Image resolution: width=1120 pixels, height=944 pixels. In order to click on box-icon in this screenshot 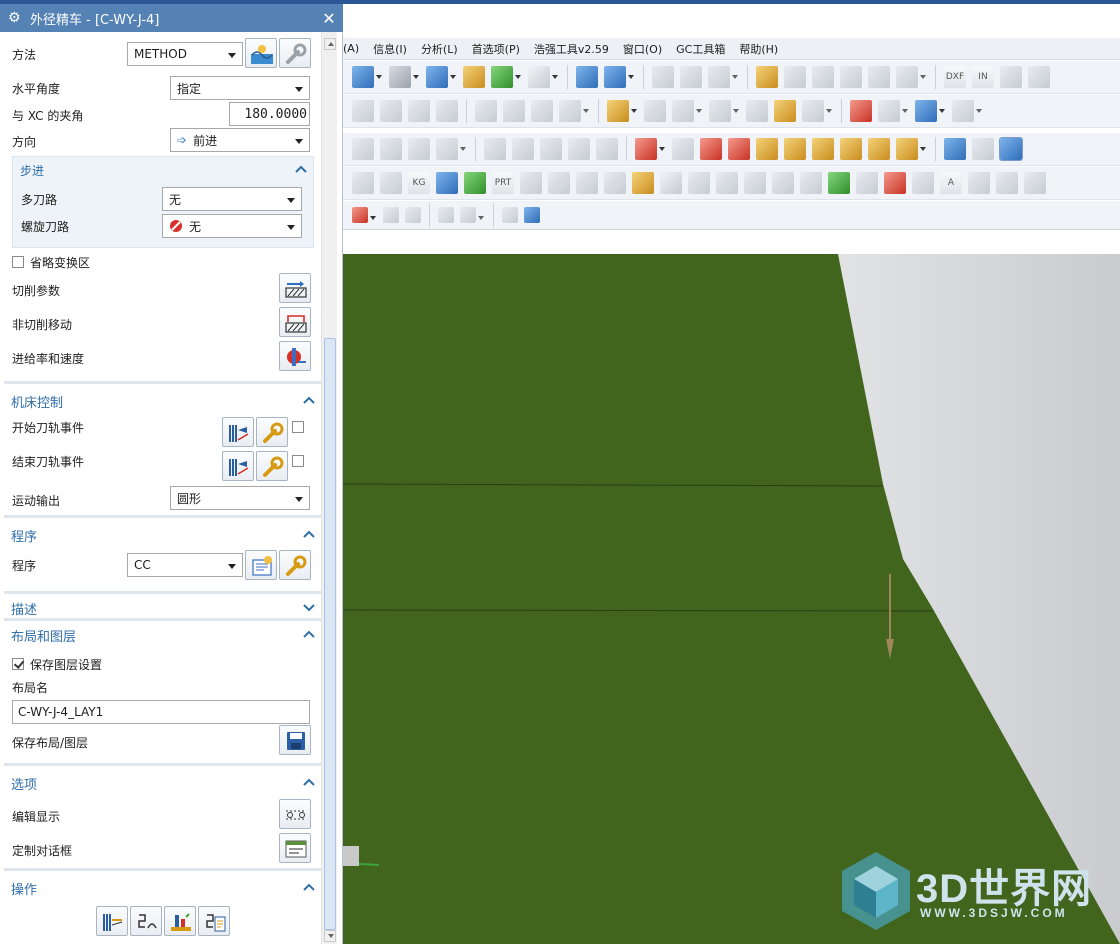, I will do `click(867, 183)`.